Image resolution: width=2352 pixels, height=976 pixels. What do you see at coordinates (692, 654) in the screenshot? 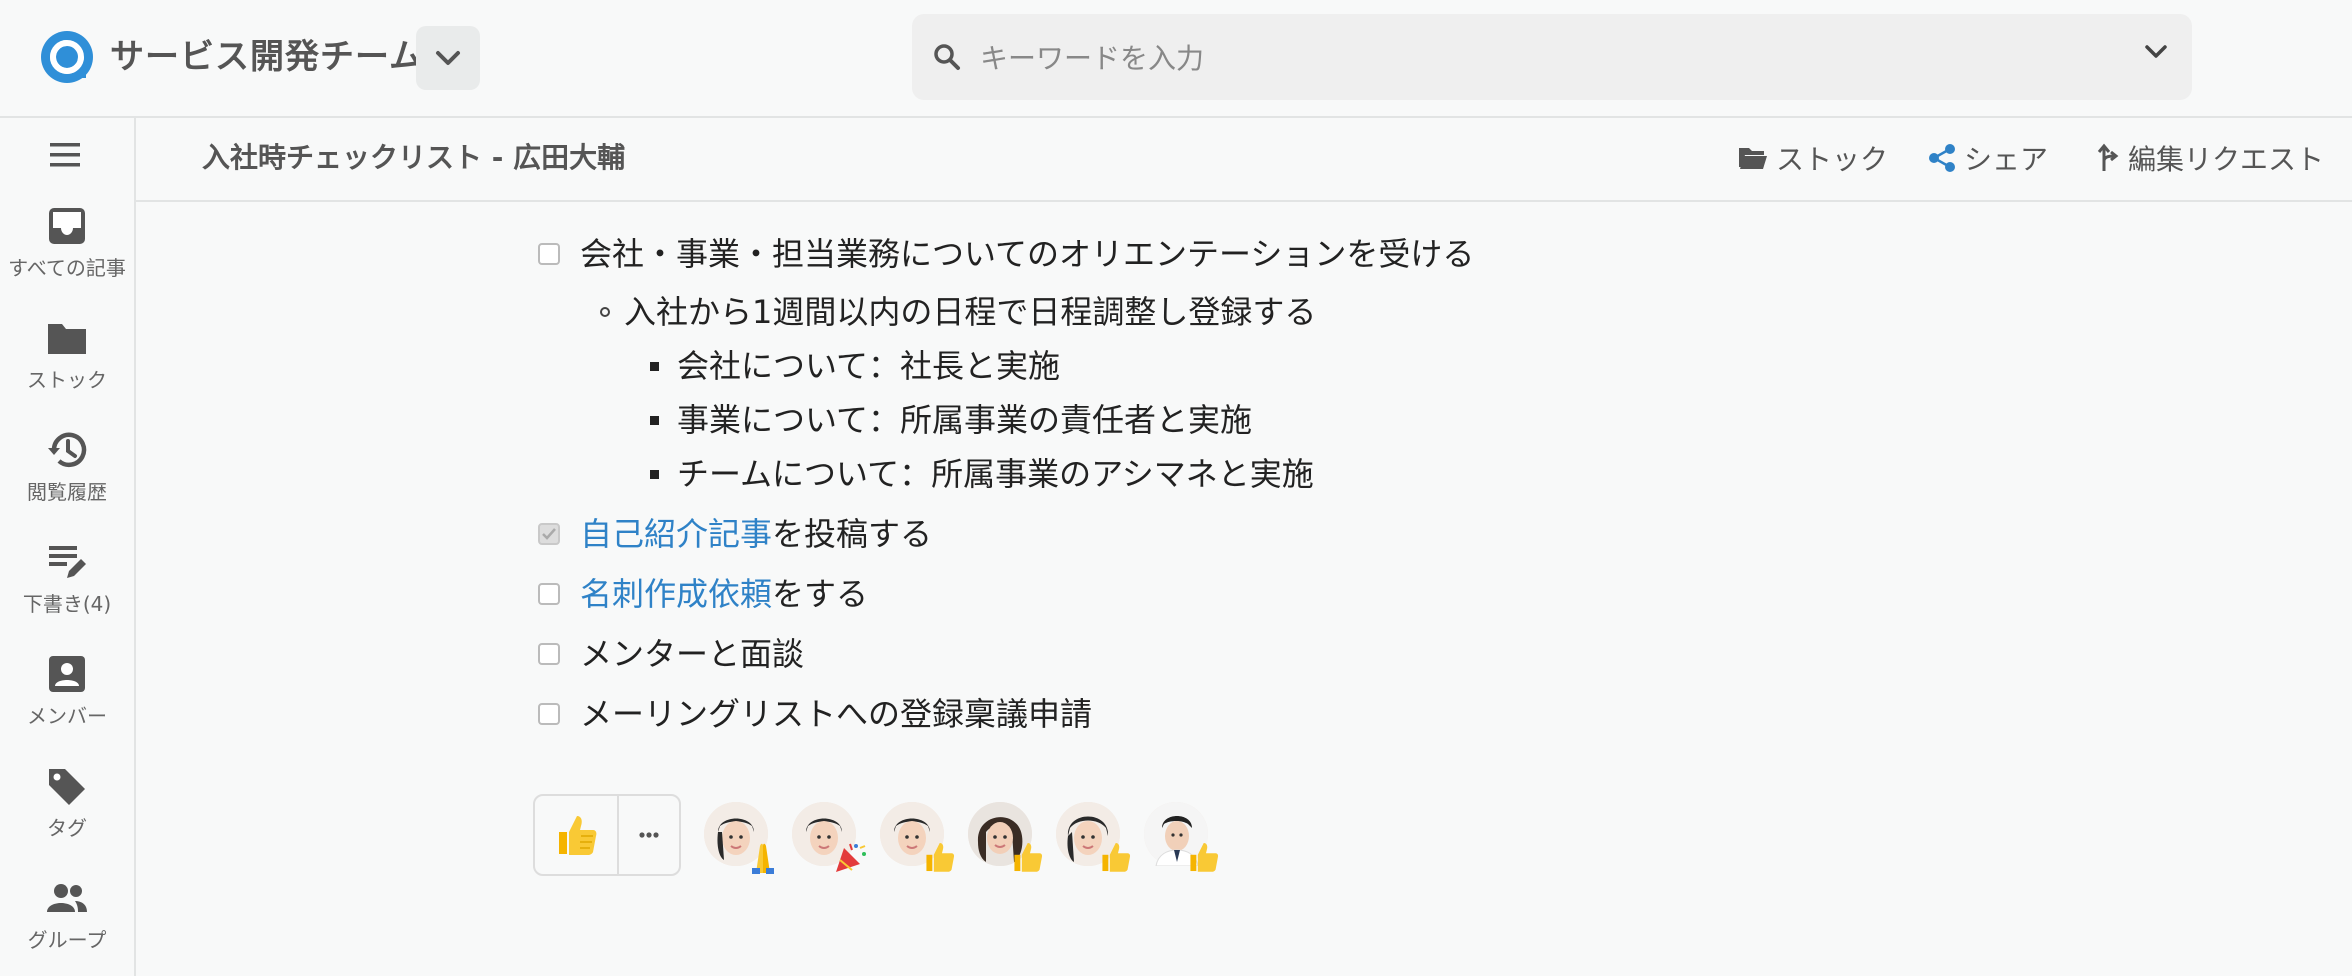
I see `checklist-item-text: メンターと面談` at bounding box center [692, 654].